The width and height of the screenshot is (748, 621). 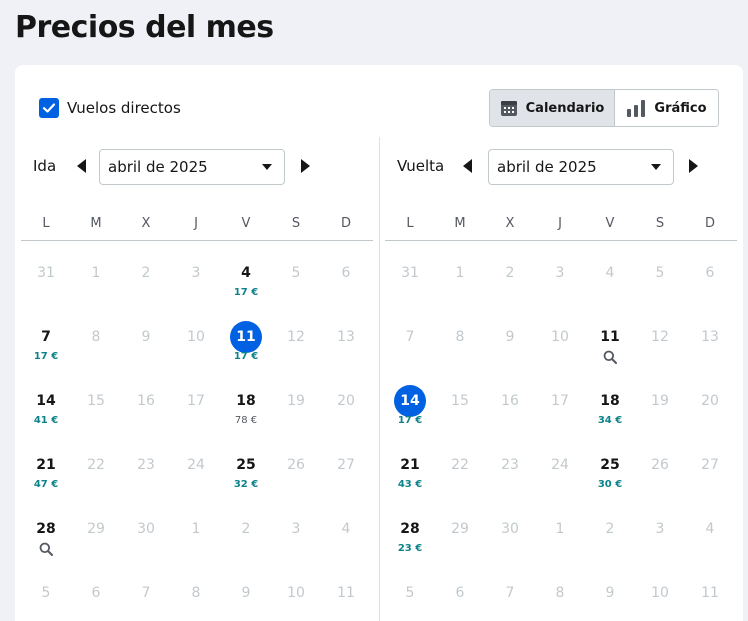 What do you see at coordinates (410, 420) in the screenshot?
I see `day-price: 17 €` at bounding box center [410, 420].